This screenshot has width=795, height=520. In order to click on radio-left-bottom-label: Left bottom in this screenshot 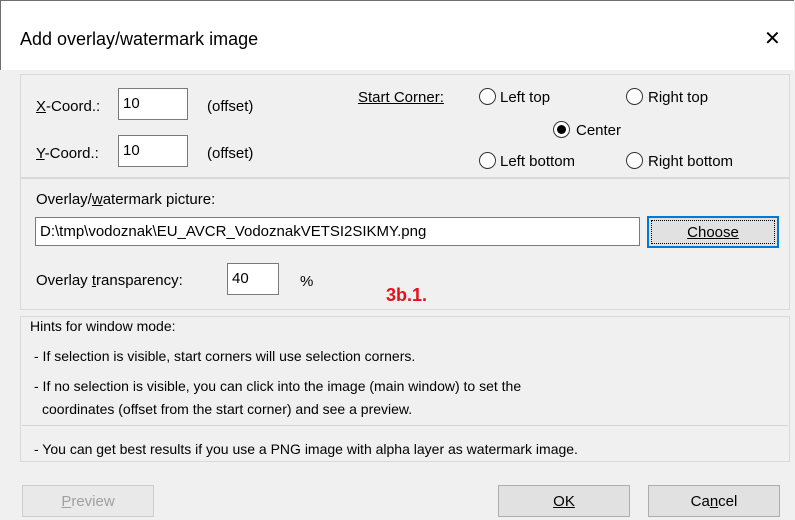, I will do `click(537, 161)`.